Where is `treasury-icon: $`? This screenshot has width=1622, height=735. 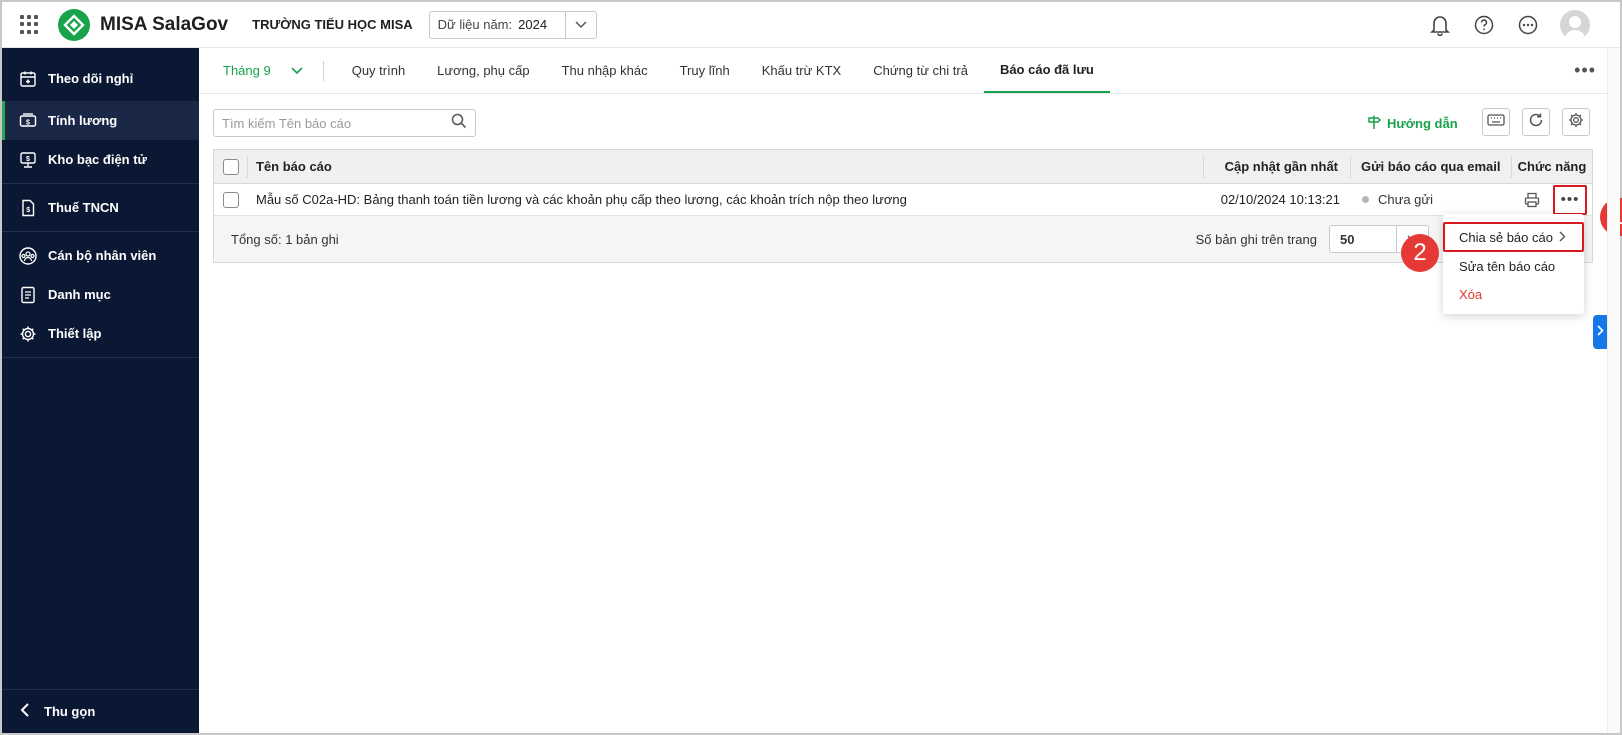
treasury-icon: $ is located at coordinates (28, 160).